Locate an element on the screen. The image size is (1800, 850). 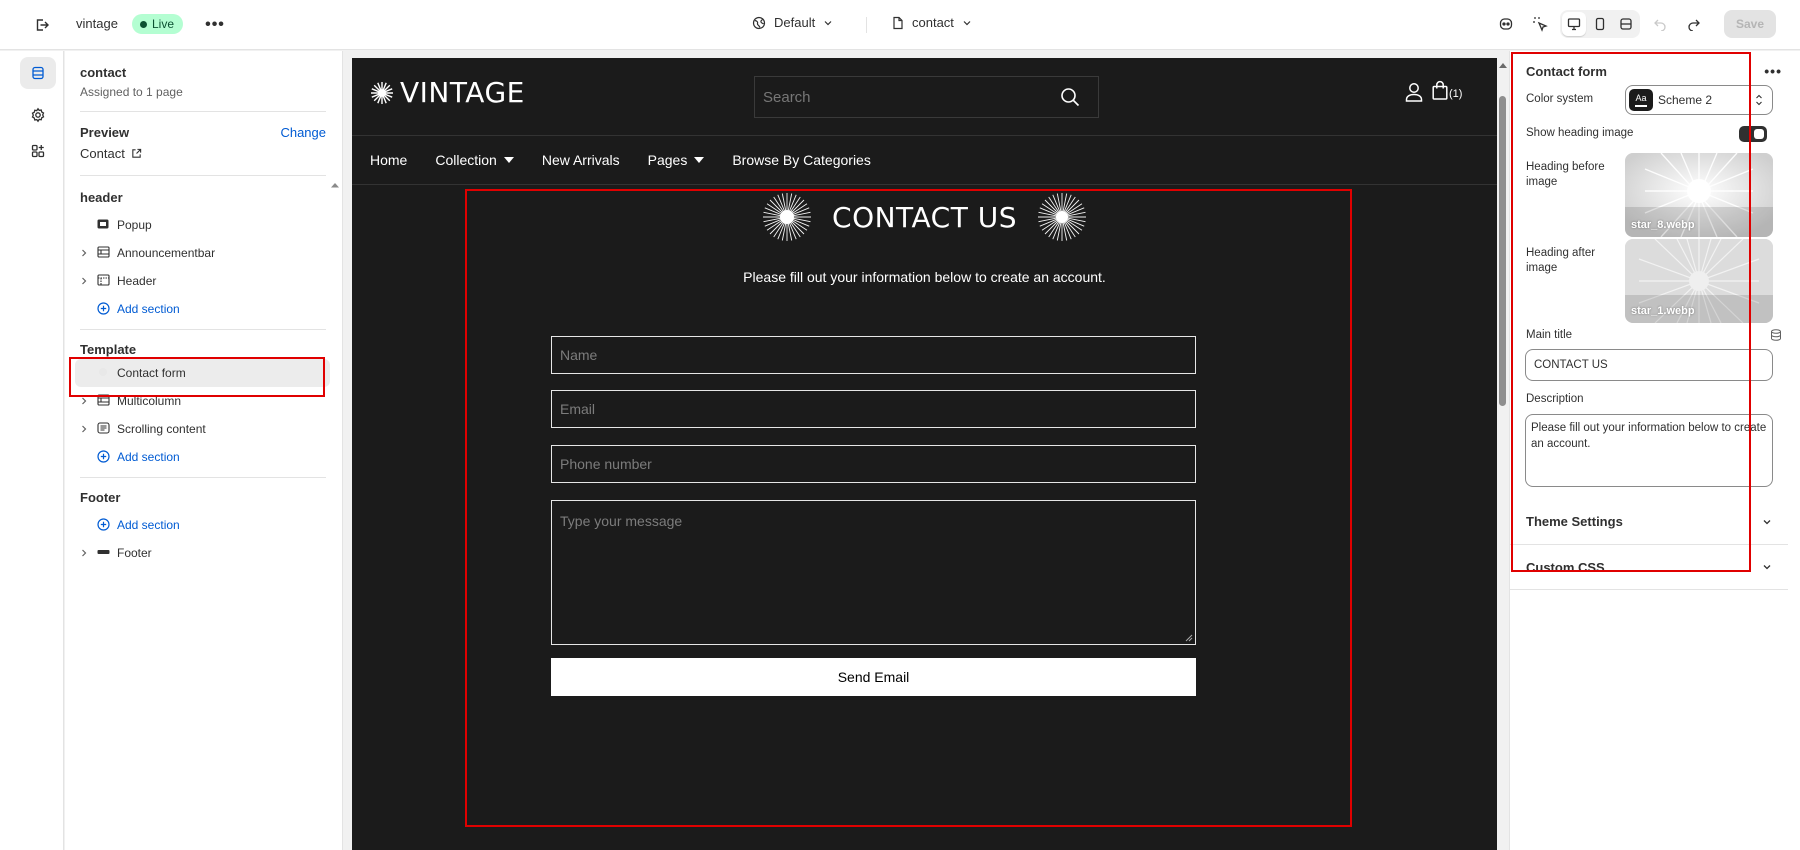
main-title-input: CONTACT US is located at coordinates (1649, 365).